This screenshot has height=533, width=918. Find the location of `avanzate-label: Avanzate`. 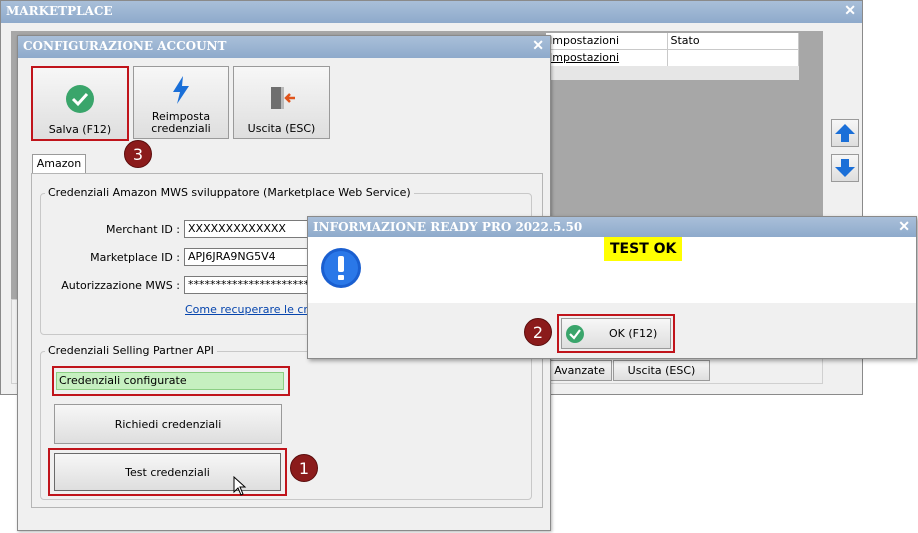

avanzate-label: Avanzate is located at coordinates (579, 370).